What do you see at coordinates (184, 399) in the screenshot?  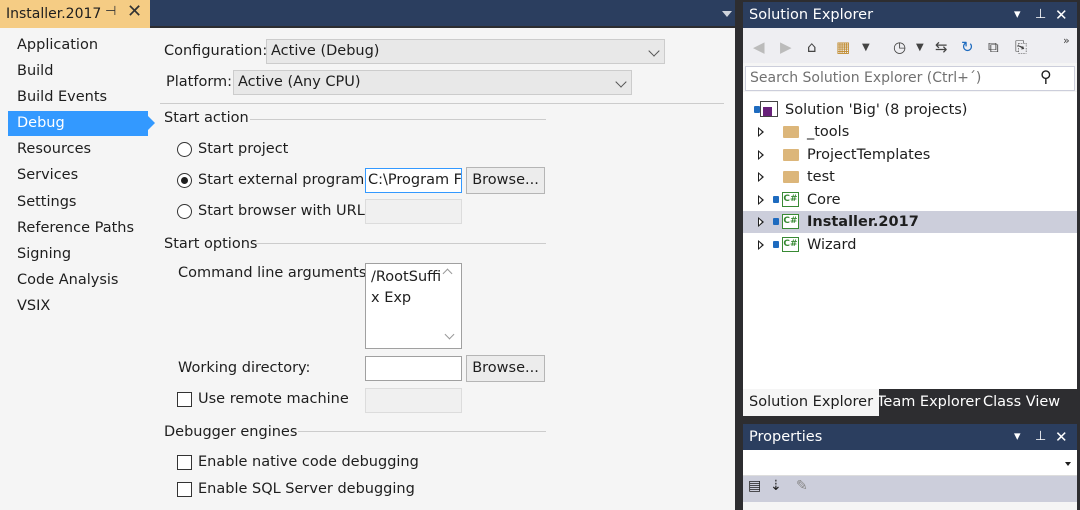 I see `use-remote-machine-checkbox` at bounding box center [184, 399].